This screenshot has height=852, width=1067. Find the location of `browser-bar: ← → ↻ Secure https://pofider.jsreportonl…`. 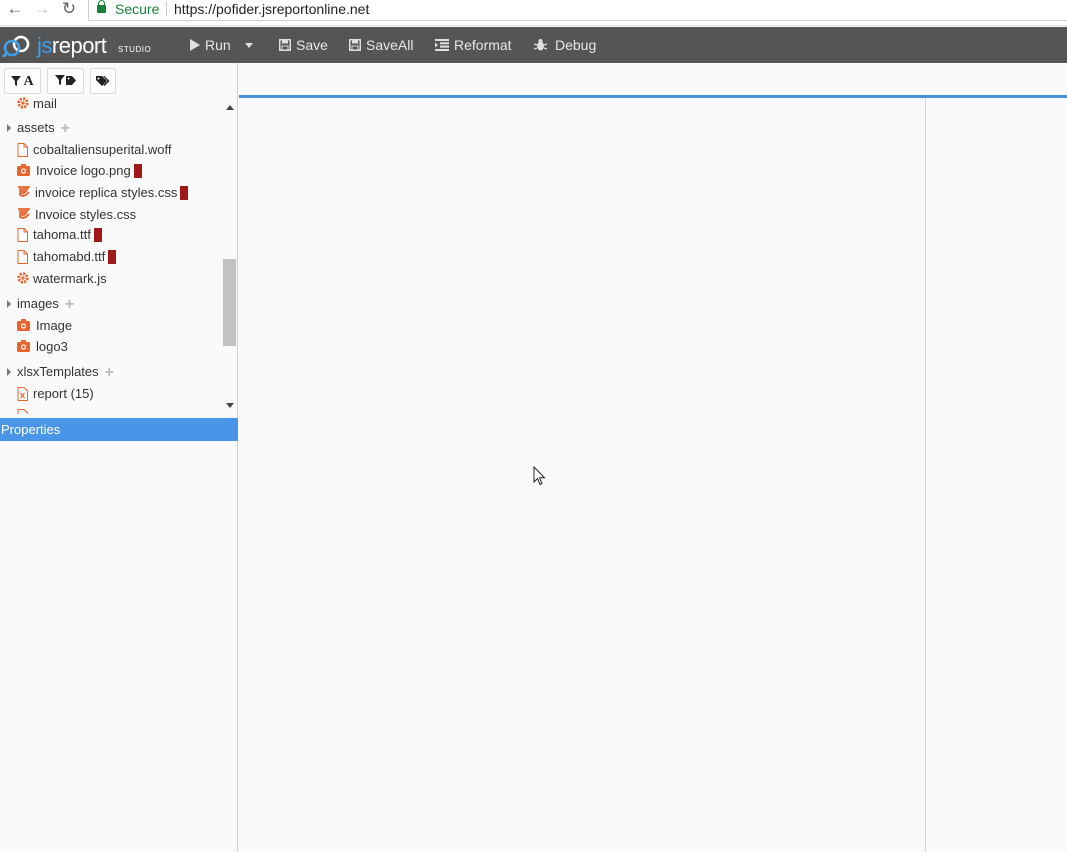

browser-bar: ← → ↻ Secure https://pofider.jsreportonl… is located at coordinates (533, 13).